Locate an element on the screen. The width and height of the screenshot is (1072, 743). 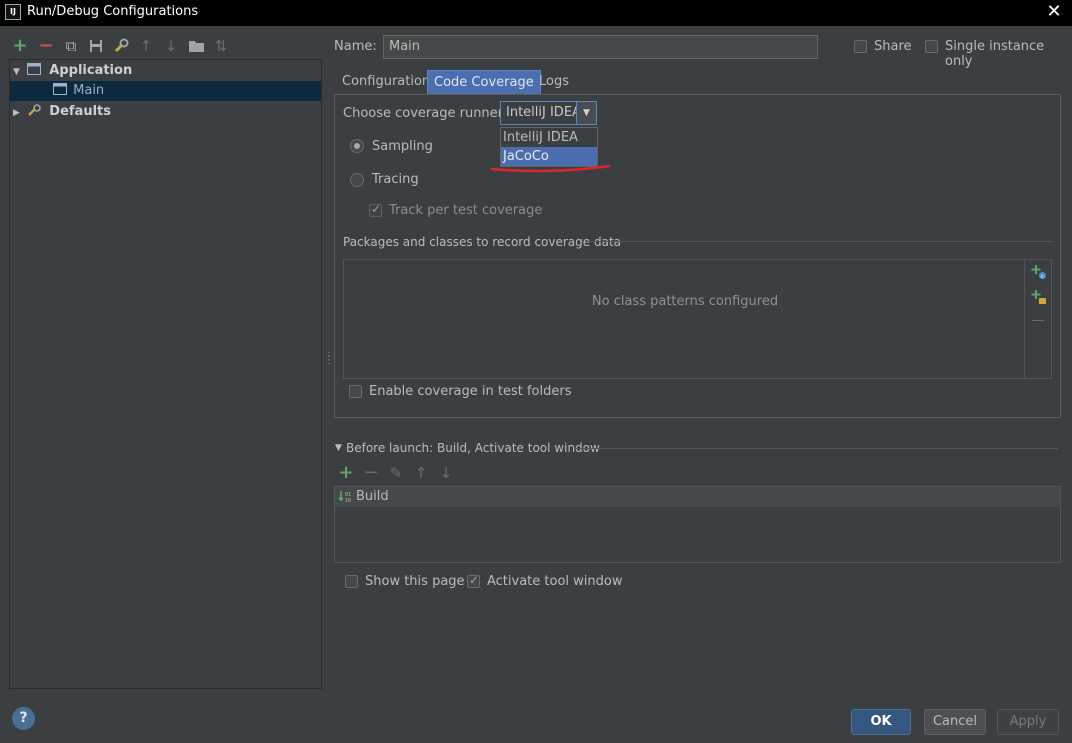
ok-button: OK is located at coordinates (881, 722).